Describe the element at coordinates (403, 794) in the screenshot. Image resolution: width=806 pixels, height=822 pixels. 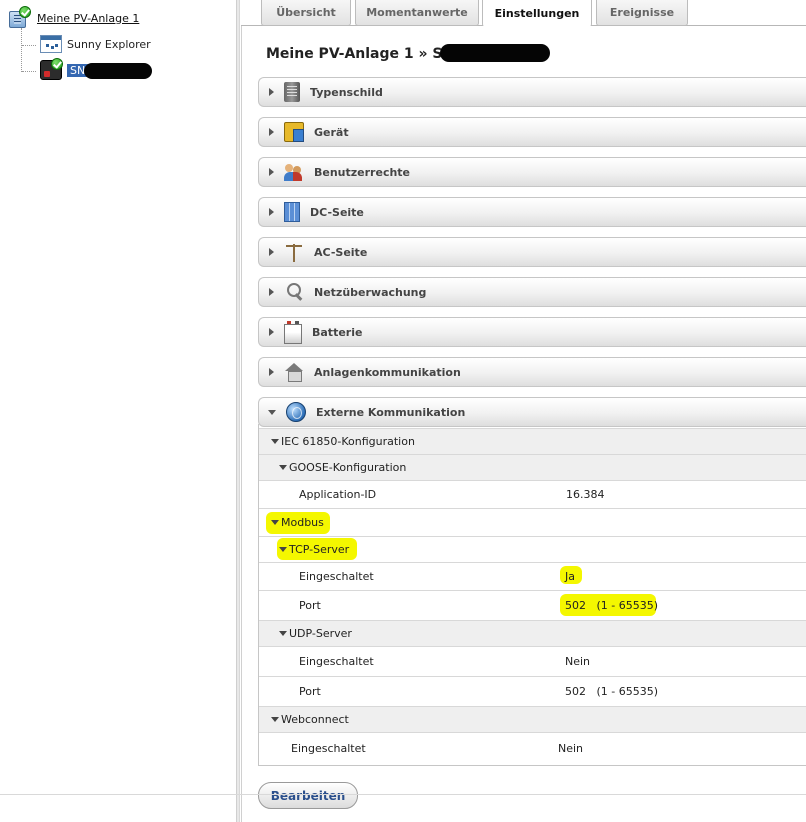
I see `bottom-border` at that location.